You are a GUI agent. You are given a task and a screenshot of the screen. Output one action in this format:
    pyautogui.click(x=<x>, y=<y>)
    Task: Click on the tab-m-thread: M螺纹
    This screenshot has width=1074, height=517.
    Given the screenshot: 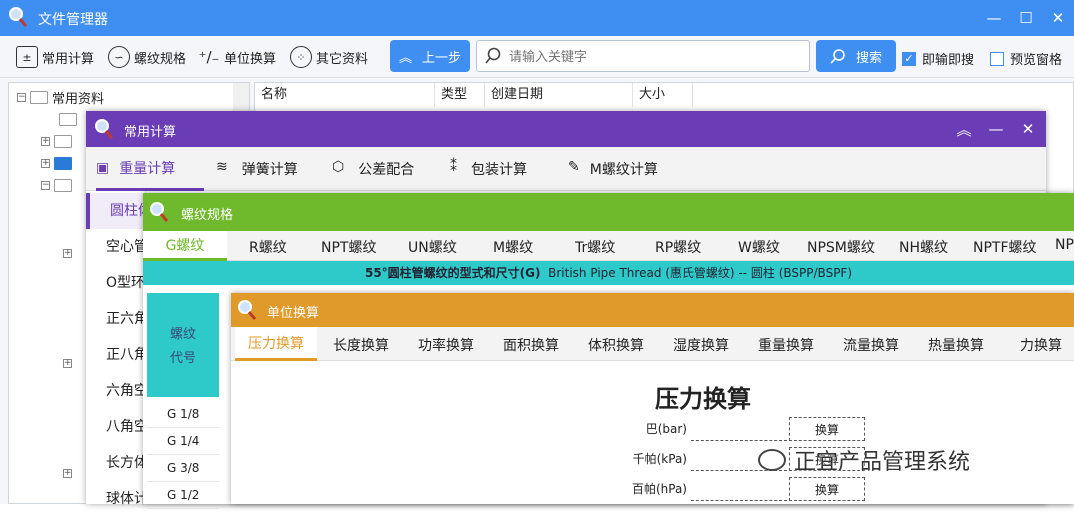 What is the action you would take?
    pyautogui.click(x=513, y=247)
    